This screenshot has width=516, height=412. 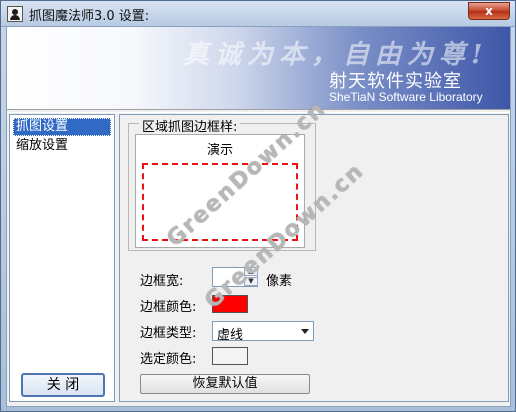 What do you see at coordinates (62, 127) in the screenshot?
I see `sidebar-item-capture-settings: 抓图设置` at bounding box center [62, 127].